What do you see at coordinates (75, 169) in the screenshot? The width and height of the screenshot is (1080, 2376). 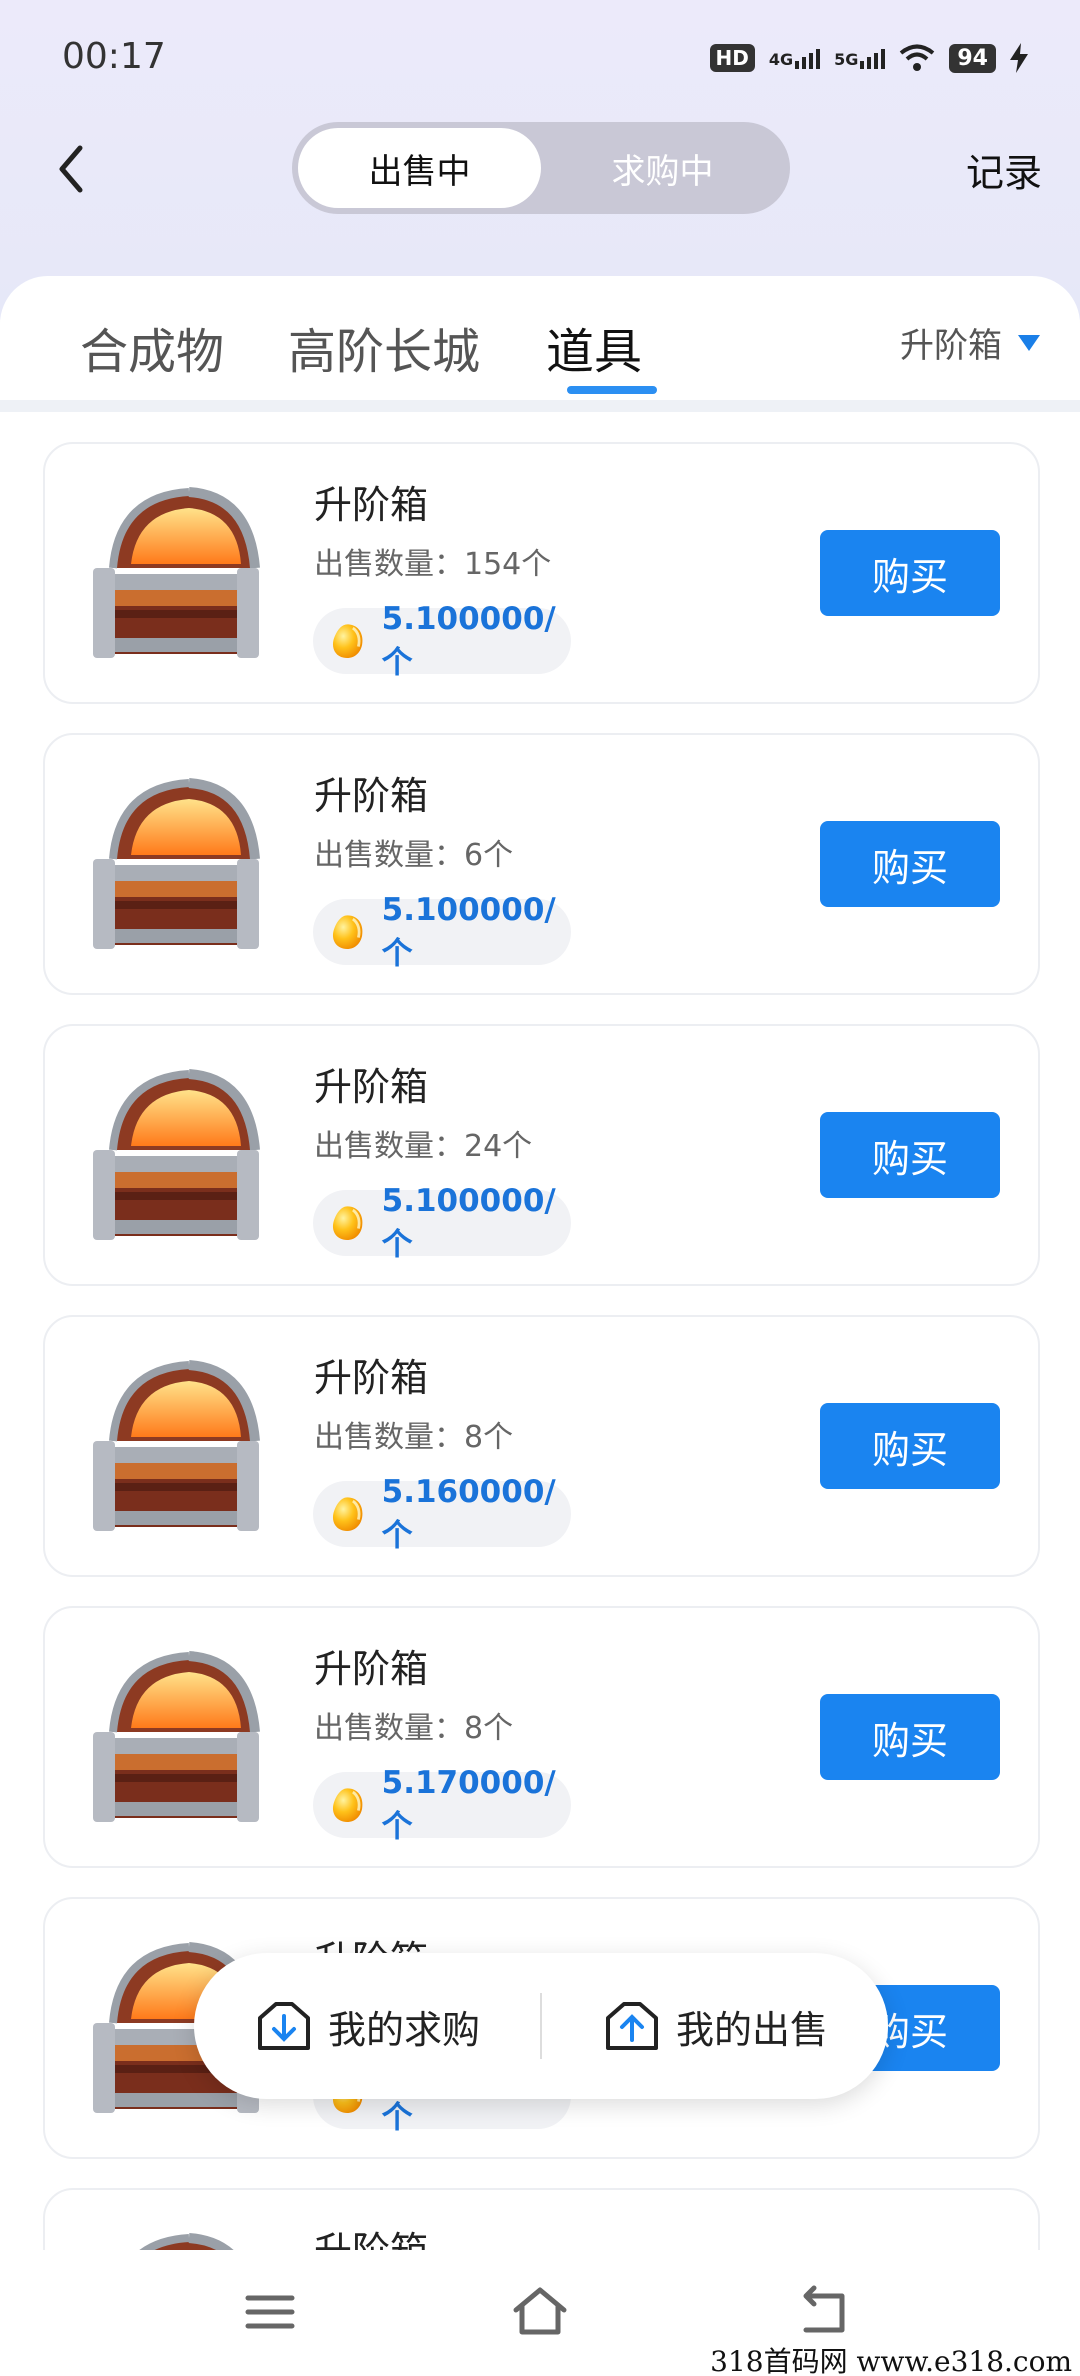 I see `back-icon` at bounding box center [75, 169].